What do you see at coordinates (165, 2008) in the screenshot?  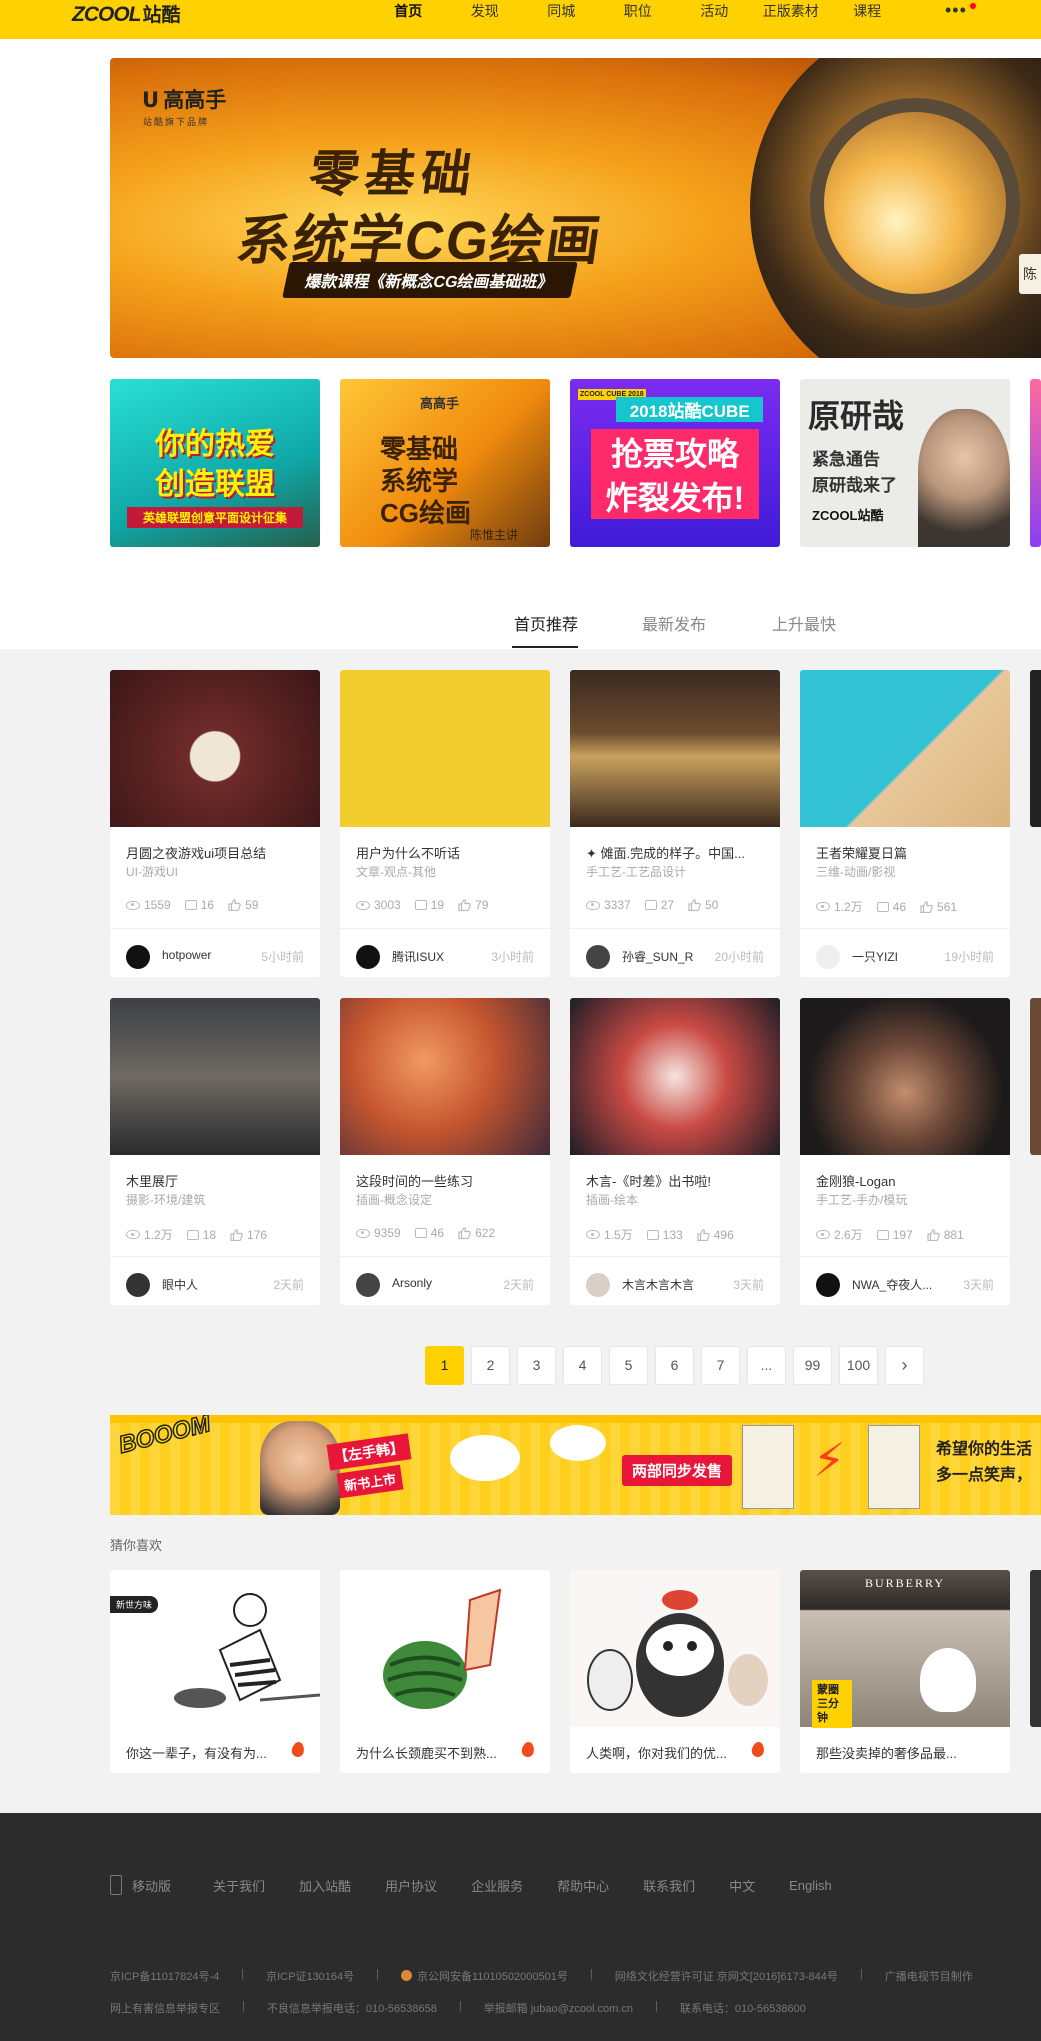 I see `report-zone: 网上有害信息举报专区` at bounding box center [165, 2008].